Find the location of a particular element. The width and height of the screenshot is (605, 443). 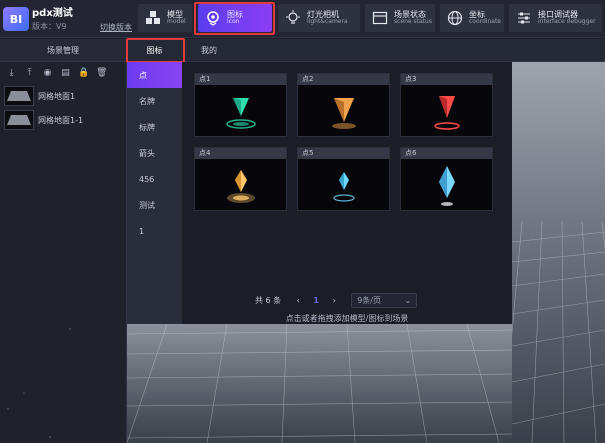

icon-card: 点6 is located at coordinates (446, 179).